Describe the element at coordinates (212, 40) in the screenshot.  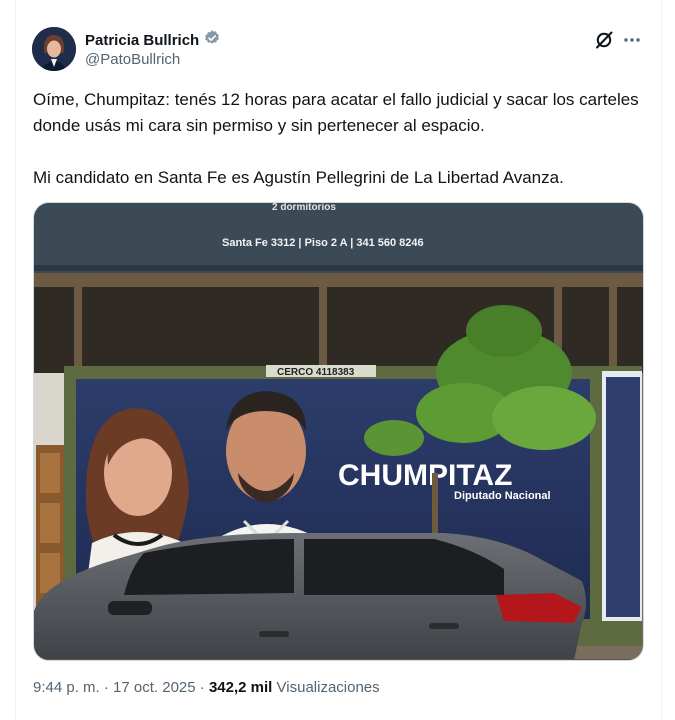
I see `verified-badge-icon` at that location.